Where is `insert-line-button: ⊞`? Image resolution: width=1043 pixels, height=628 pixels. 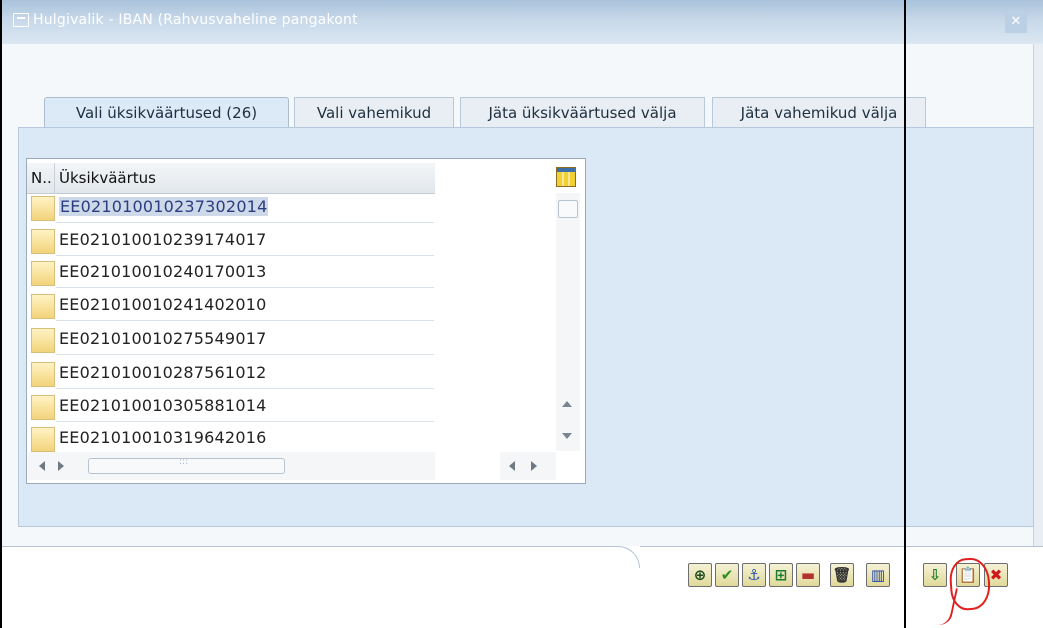
insert-line-button: ⊞ is located at coordinates (781, 575).